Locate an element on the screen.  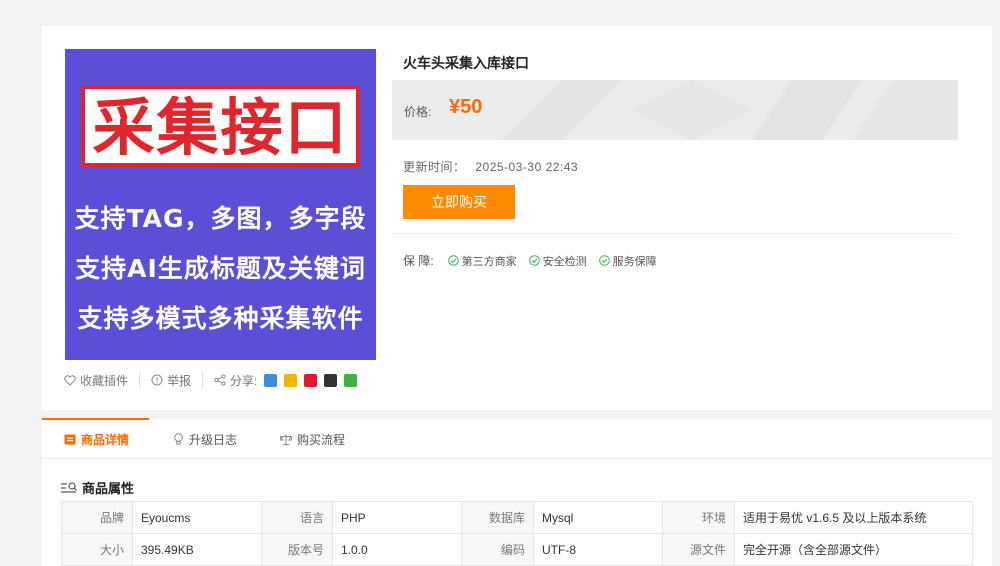
tab-purchase-flow: 购买流程 is located at coordinates (312, 439).